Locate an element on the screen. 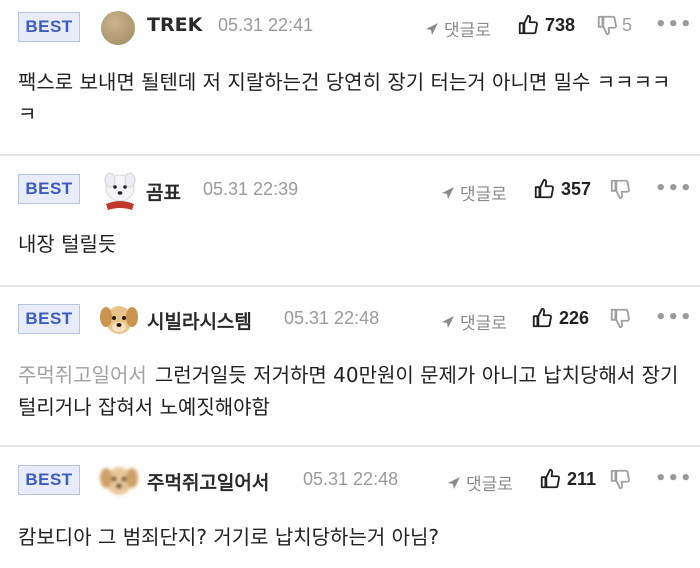  like-count: 738 is located at coordinates (560, 24).